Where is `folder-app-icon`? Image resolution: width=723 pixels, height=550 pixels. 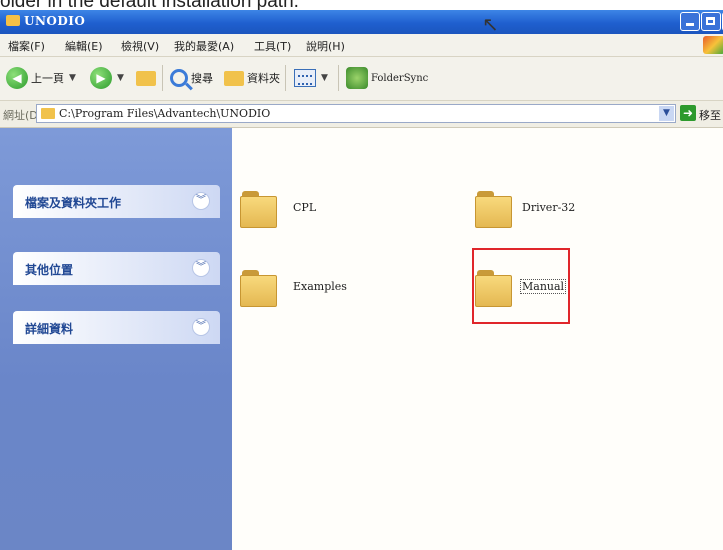
folder-app-icon is located at coordinates (13, 20).